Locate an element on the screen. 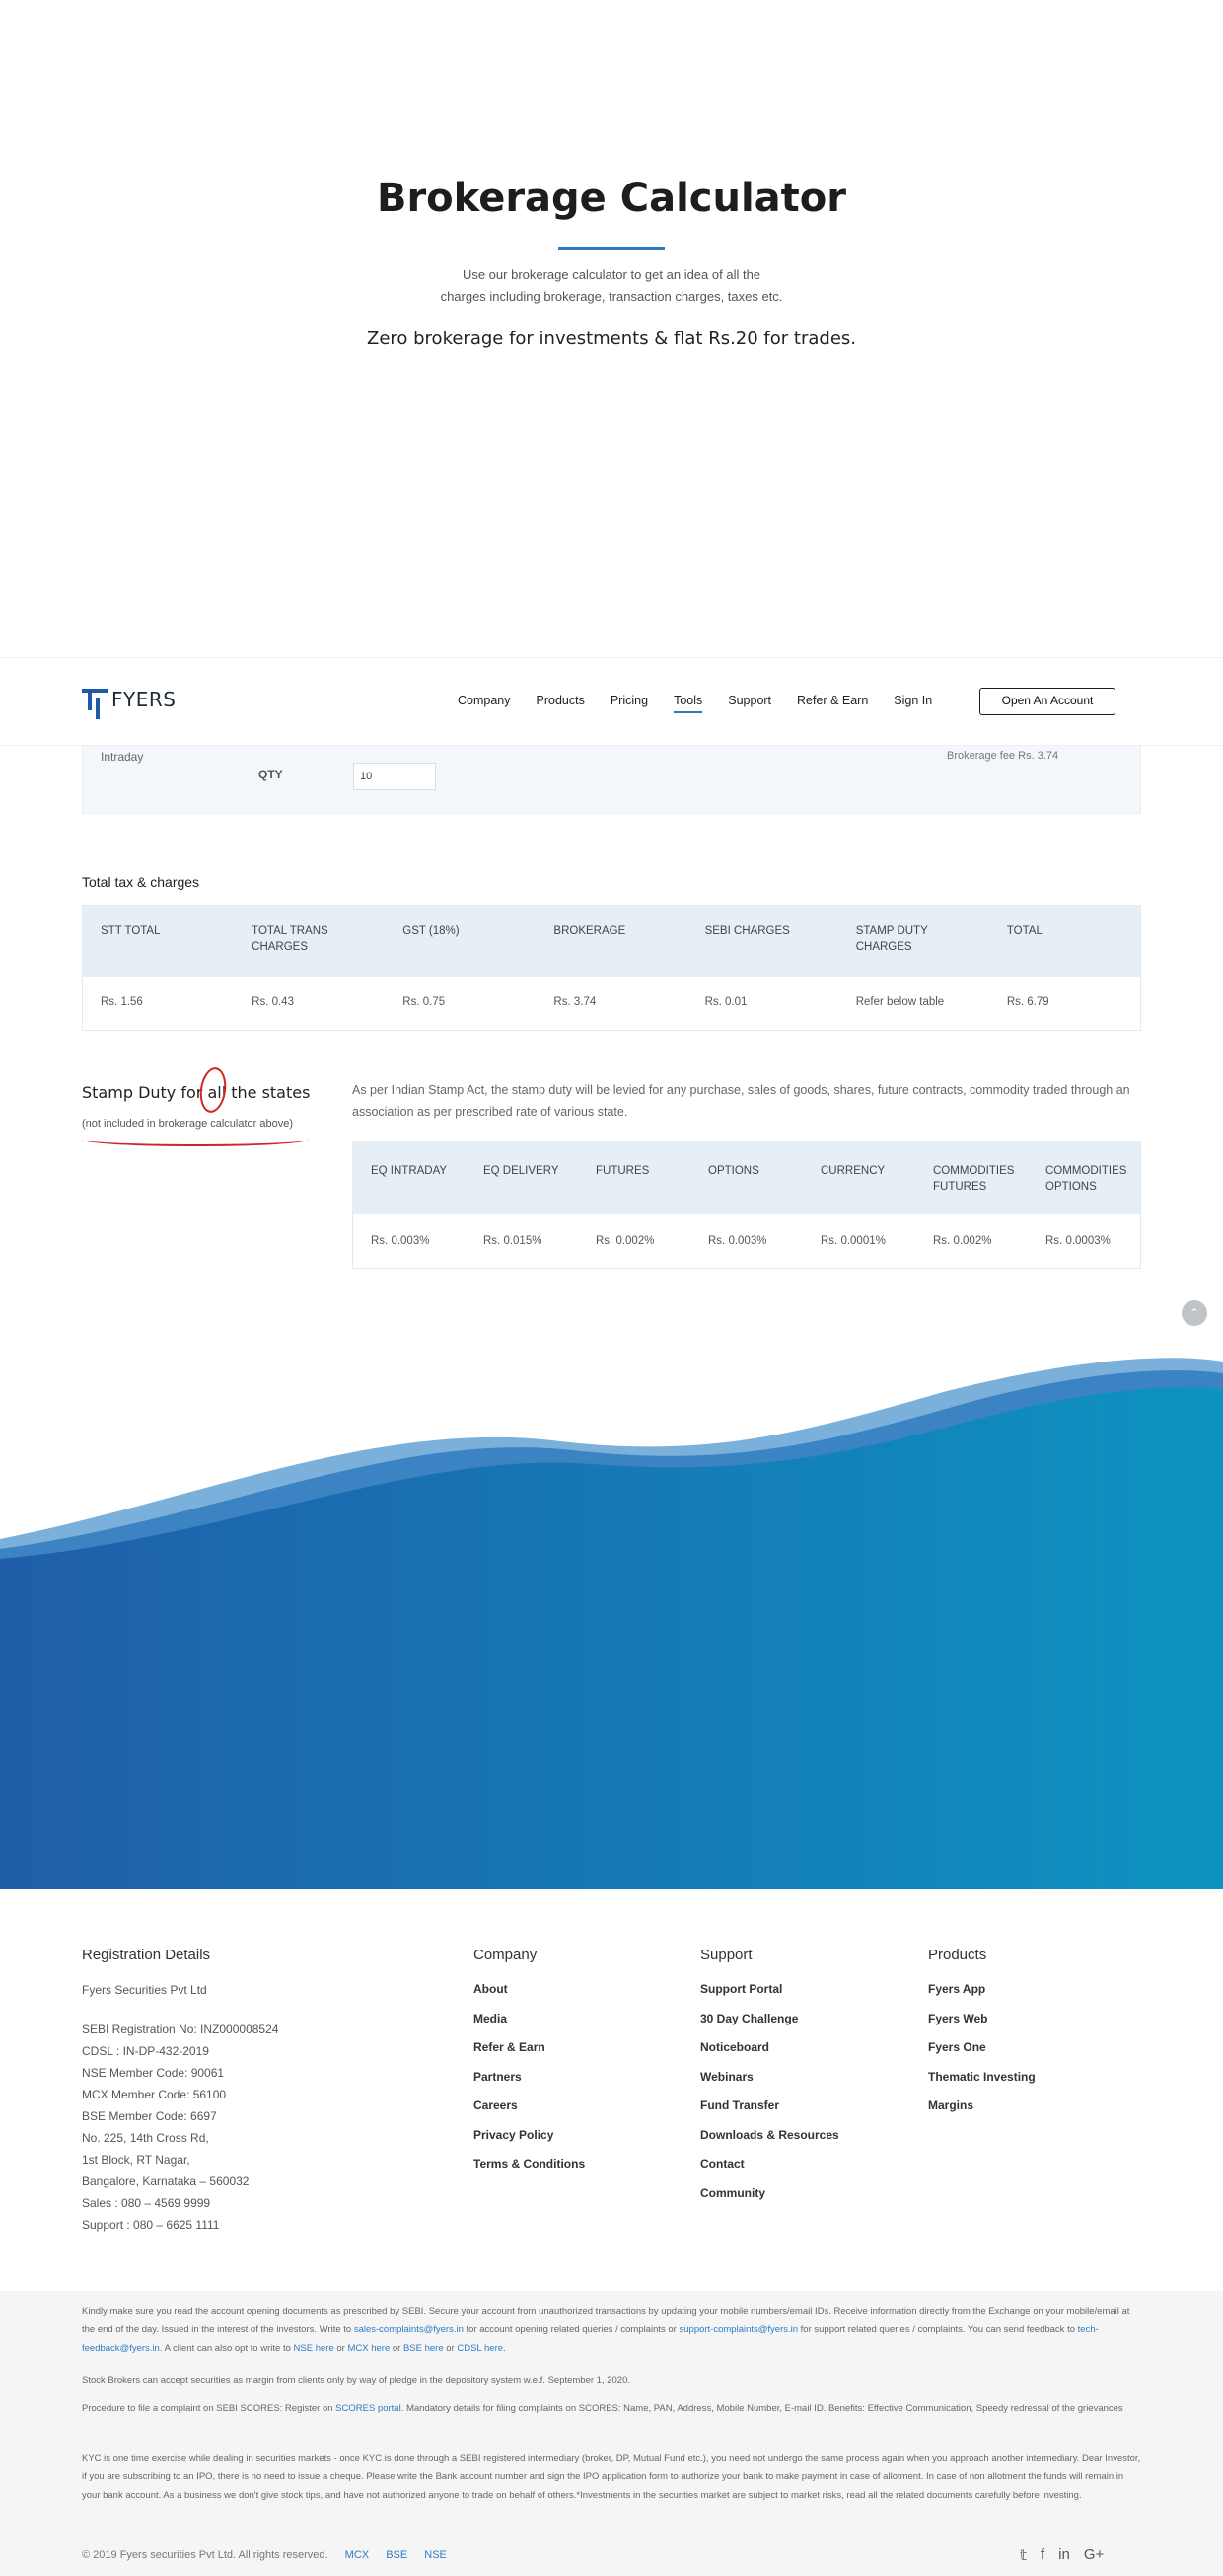 The width and height of the screenshot is (1223, 2576). footer-link-privacy: Privacy Policy is located at coordinates (529, 2143).